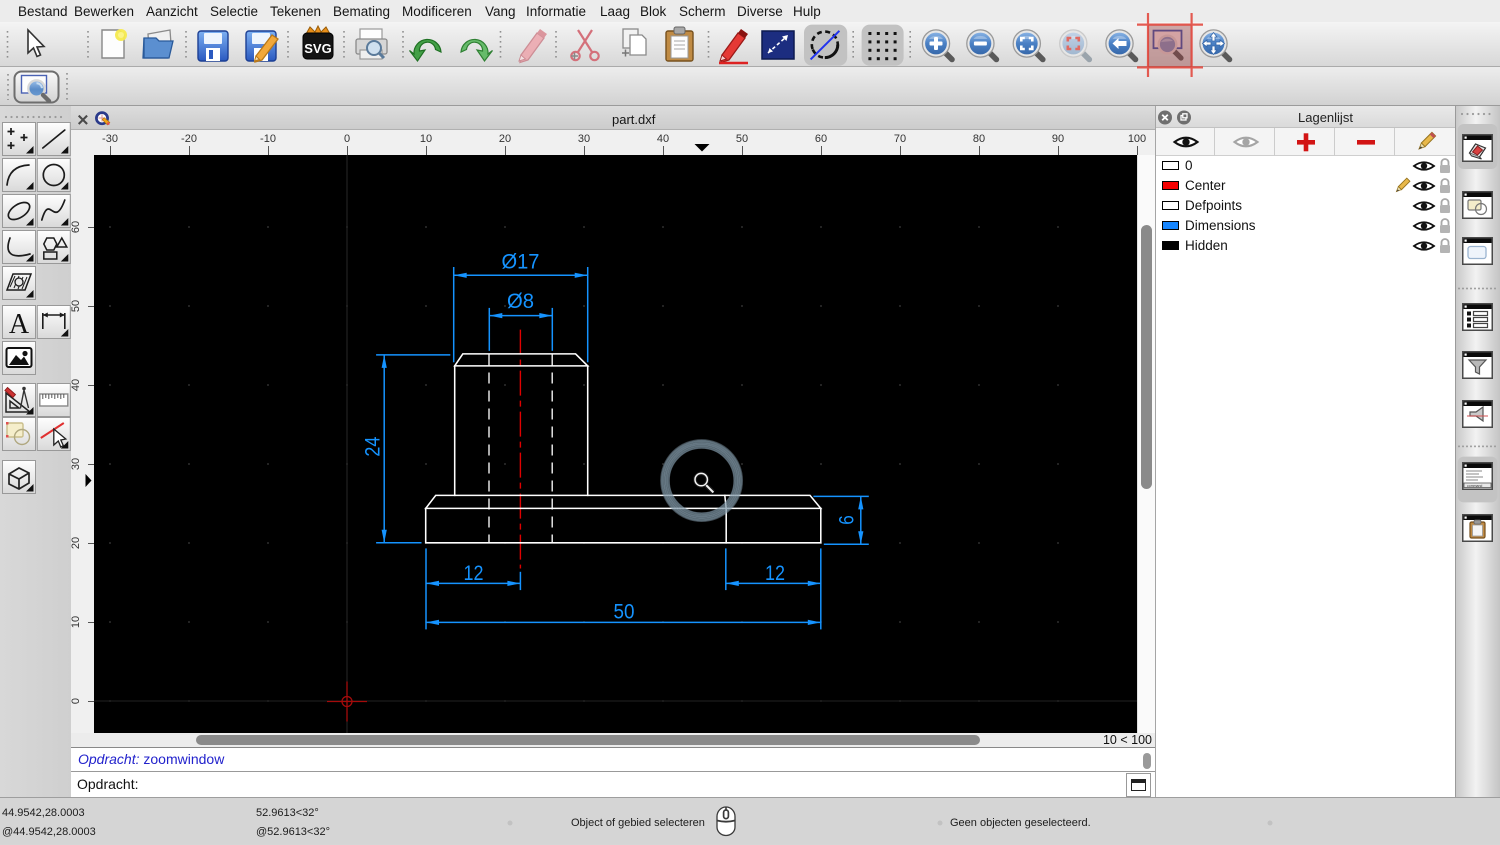 Image resolution: width=1500 pixels, height=845 pixels. I want to click on svg-text: -10, so click(268, 139).